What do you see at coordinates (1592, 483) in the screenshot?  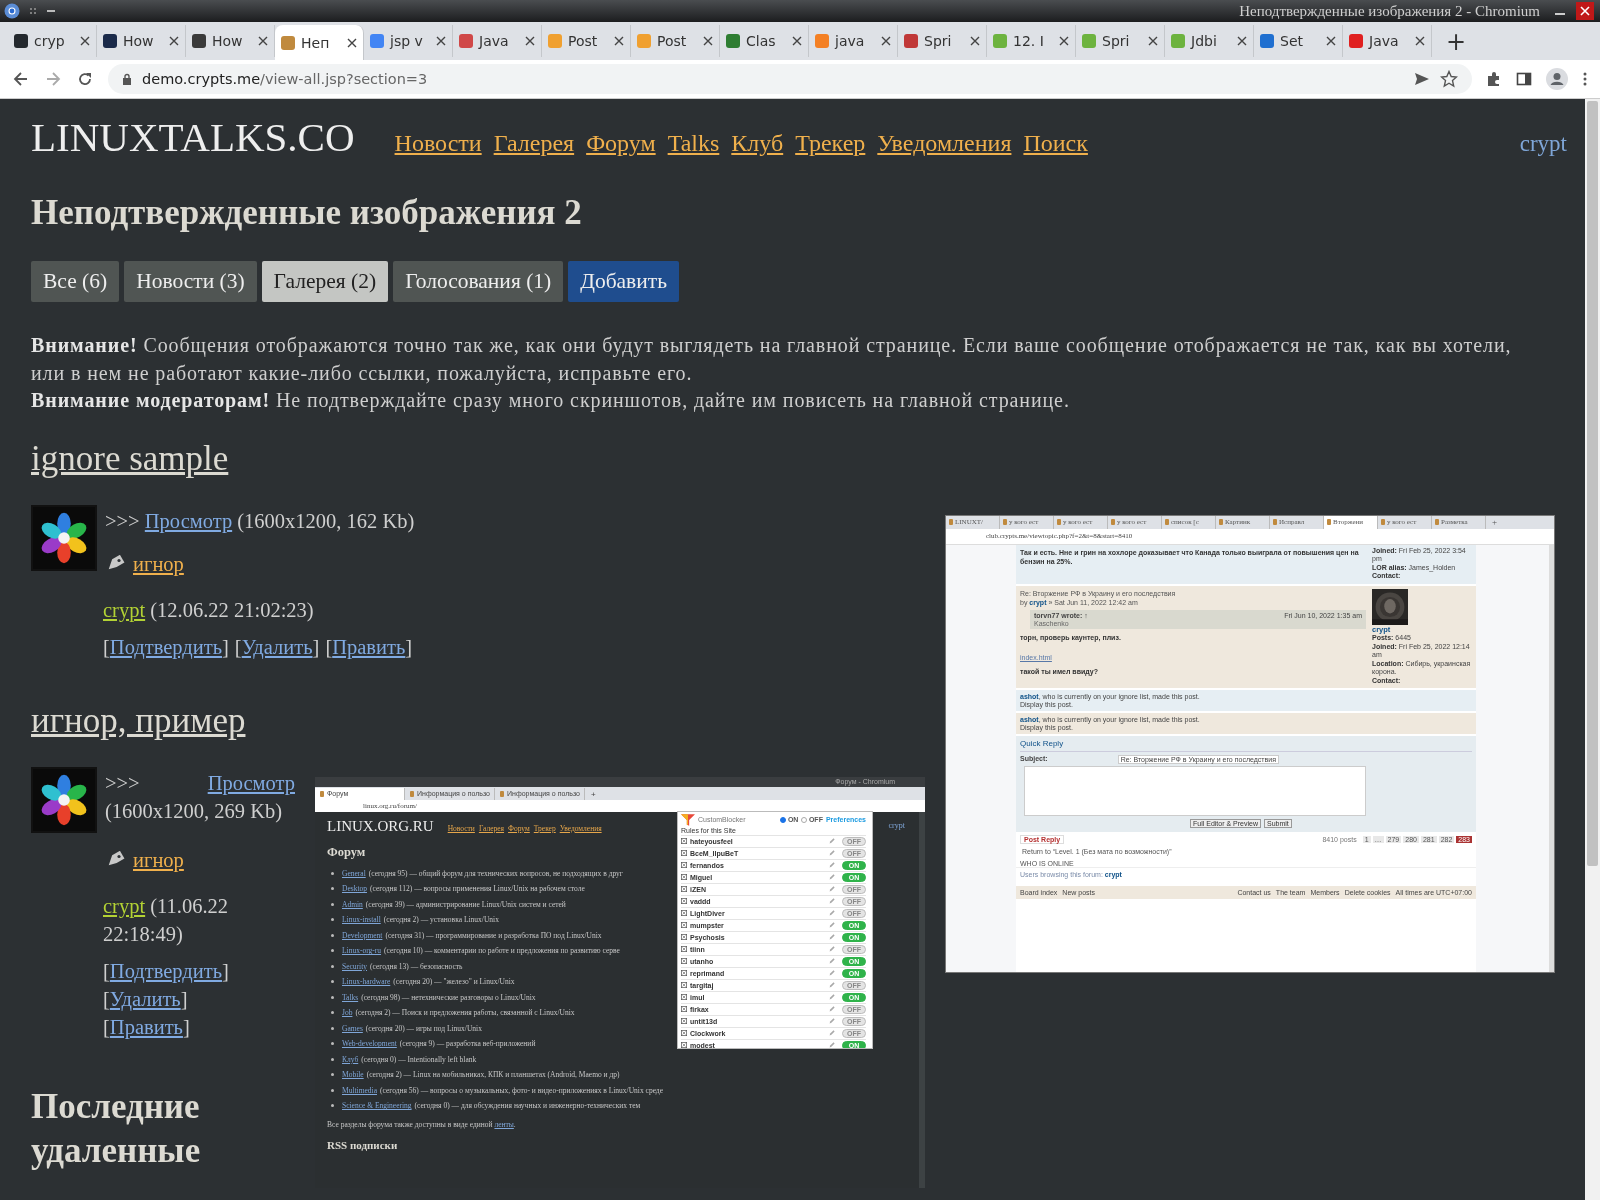 I see `scrollbar-thumb` at bounding box center [1592, 483].